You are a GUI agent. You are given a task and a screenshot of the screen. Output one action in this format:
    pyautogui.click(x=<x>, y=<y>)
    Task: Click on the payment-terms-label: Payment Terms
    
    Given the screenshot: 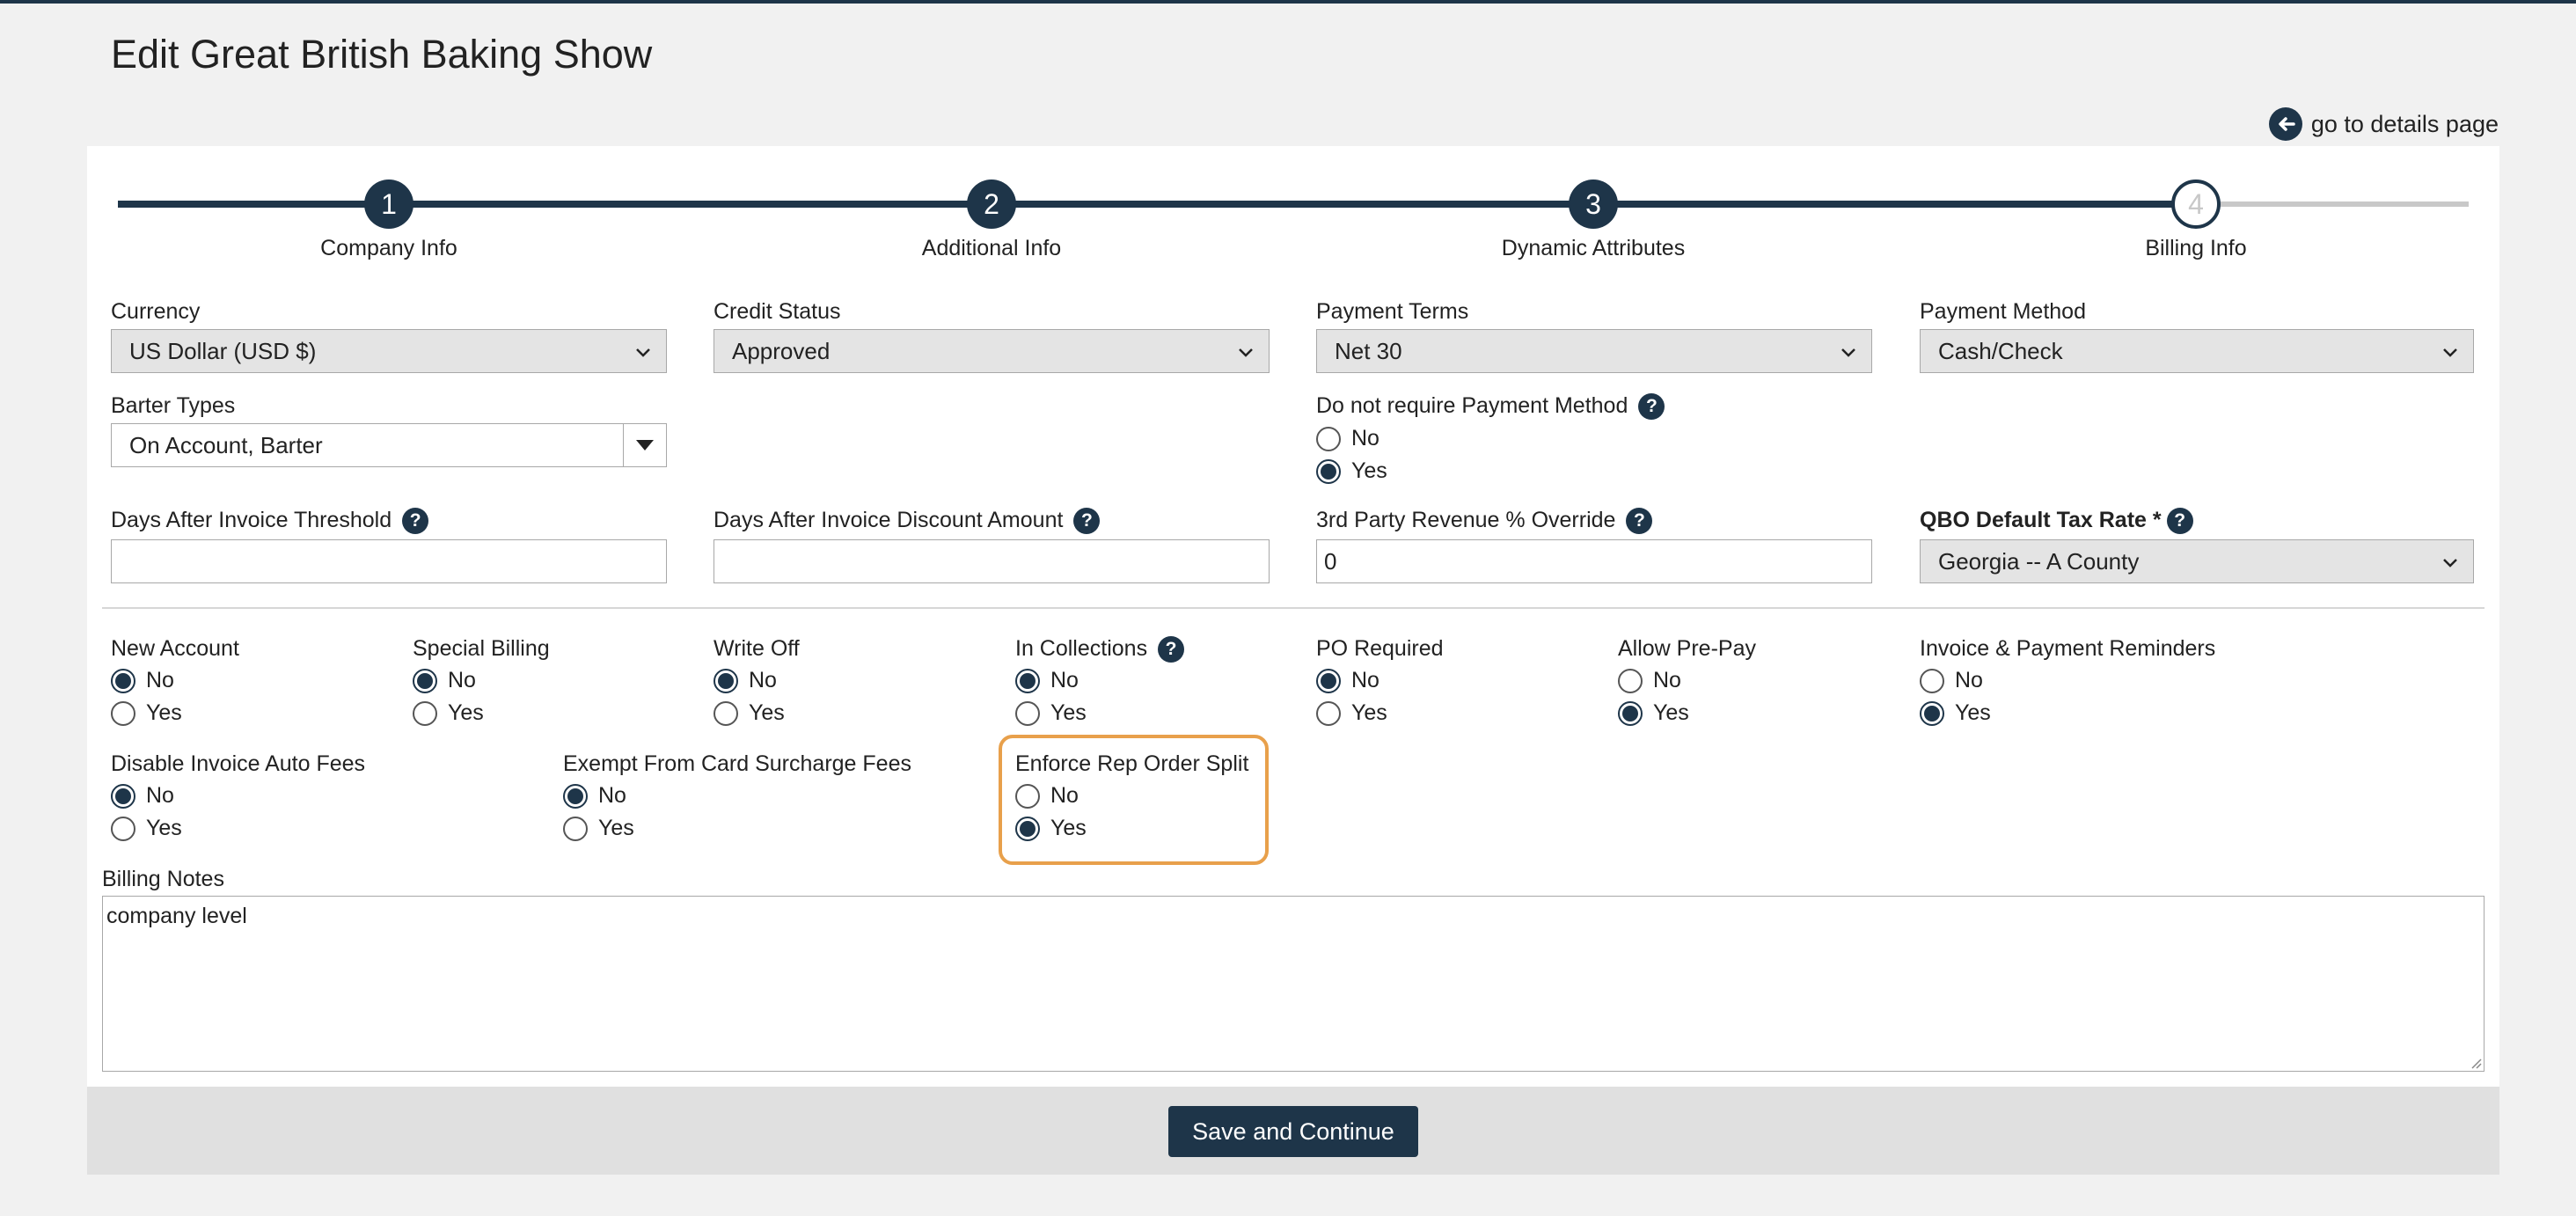 What is the action you would take?
    pyautogui.click(x=1392, y=312)
    